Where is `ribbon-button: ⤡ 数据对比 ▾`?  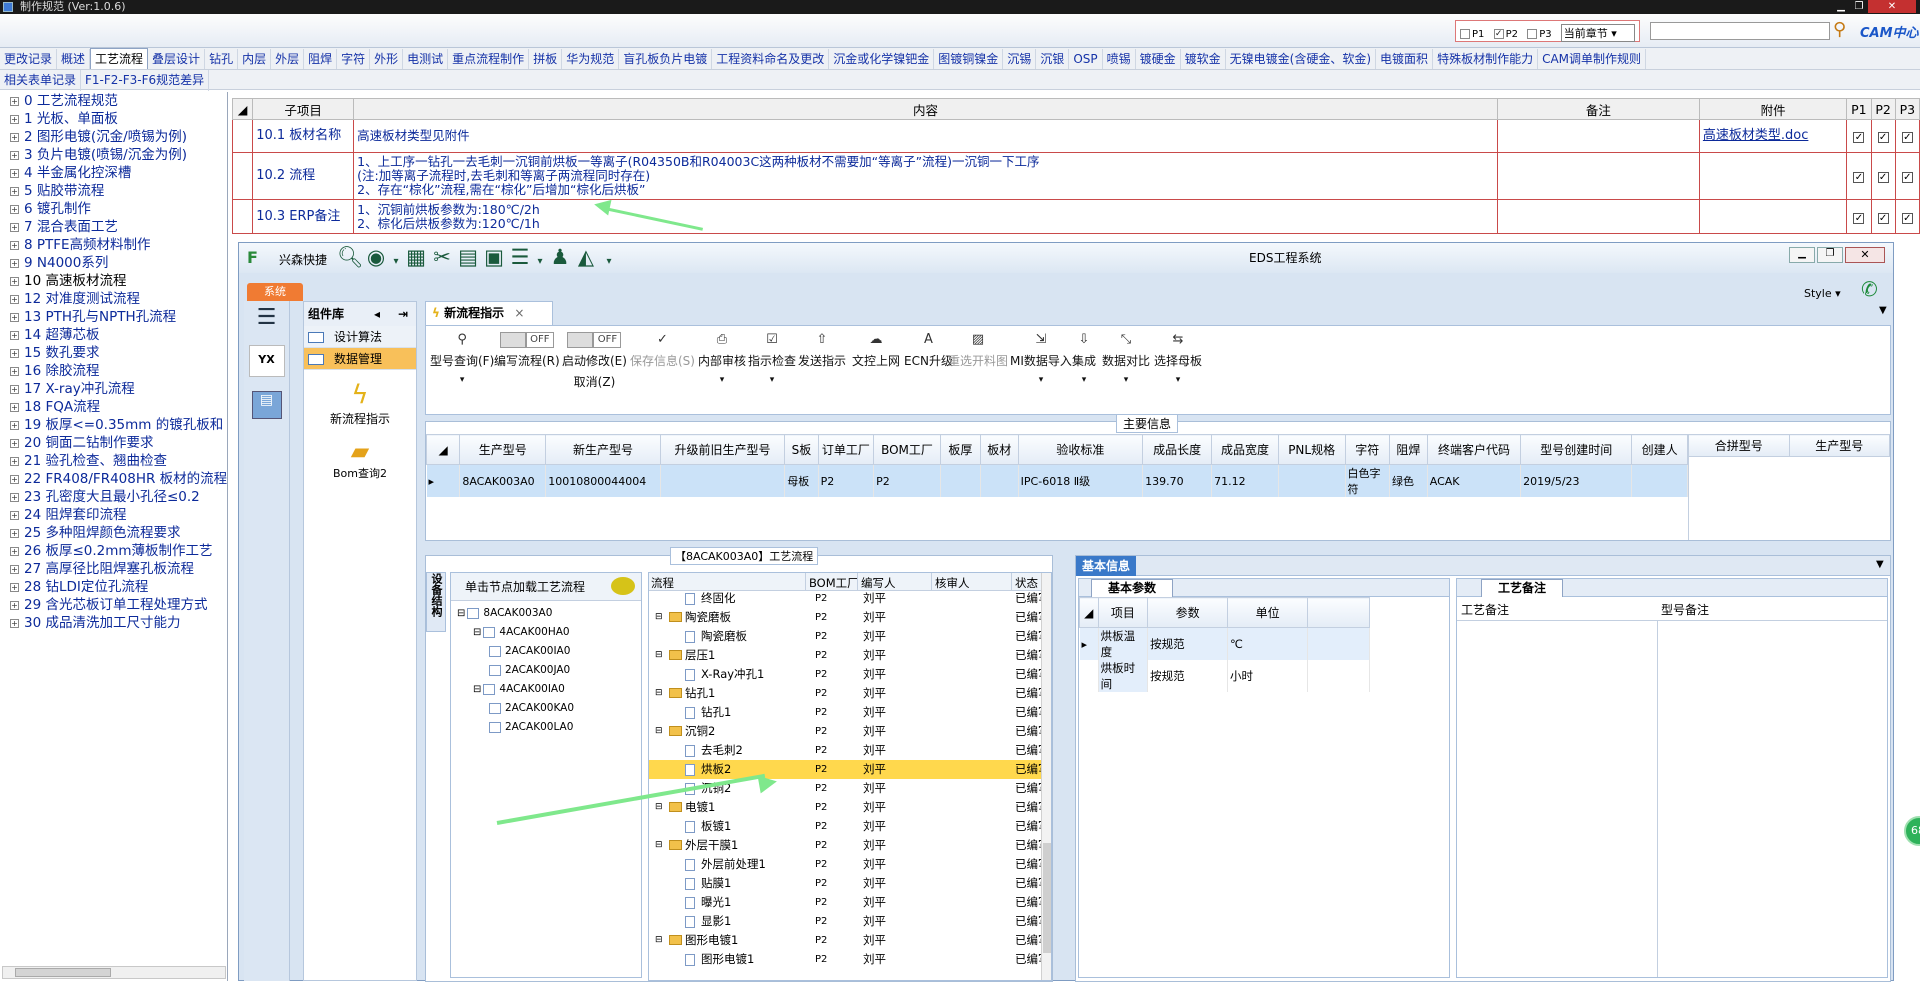 ribbon-button: ⤡ 数据对比 ▾ is located at coordinates (1126, 358).